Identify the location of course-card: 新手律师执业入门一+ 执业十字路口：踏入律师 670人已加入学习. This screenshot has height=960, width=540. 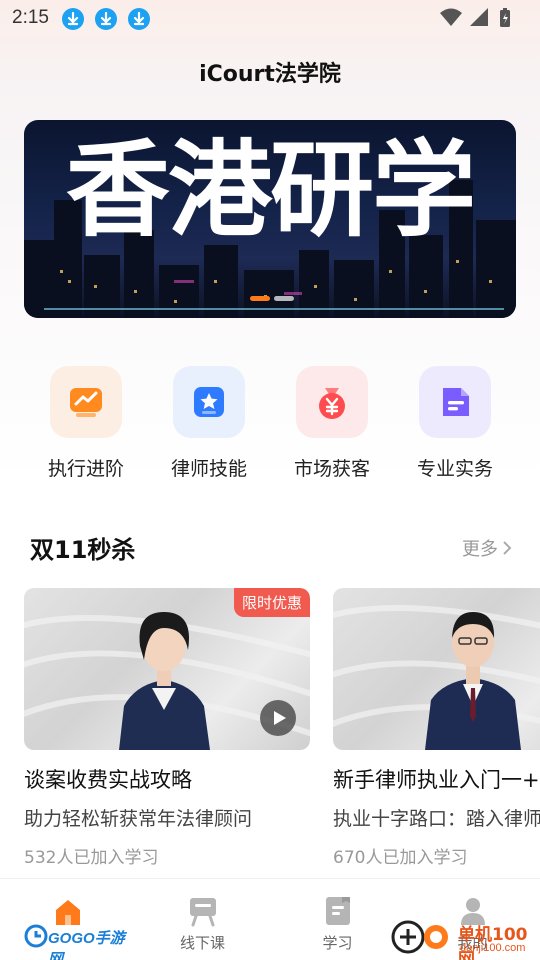
(436, 728).